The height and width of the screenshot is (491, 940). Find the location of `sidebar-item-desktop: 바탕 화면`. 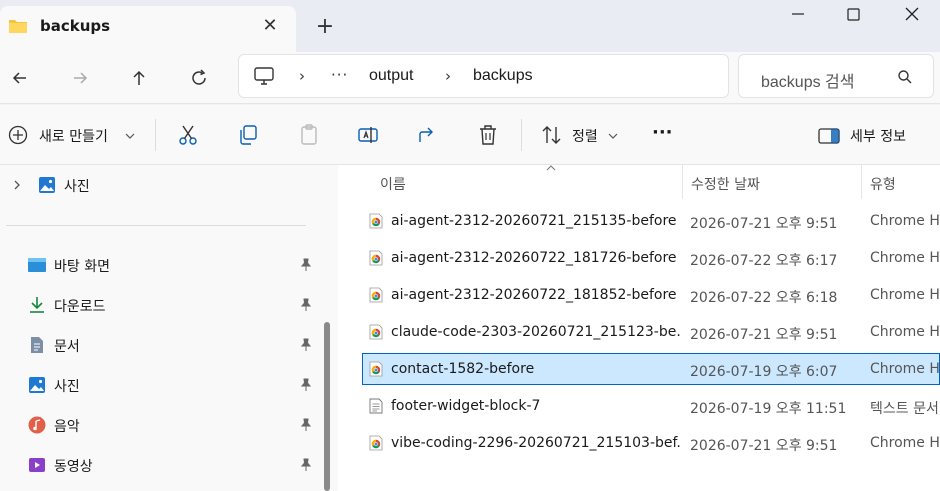

sidebar-item-desktop: 바탕 화면 is located at coordinates (159, 265).